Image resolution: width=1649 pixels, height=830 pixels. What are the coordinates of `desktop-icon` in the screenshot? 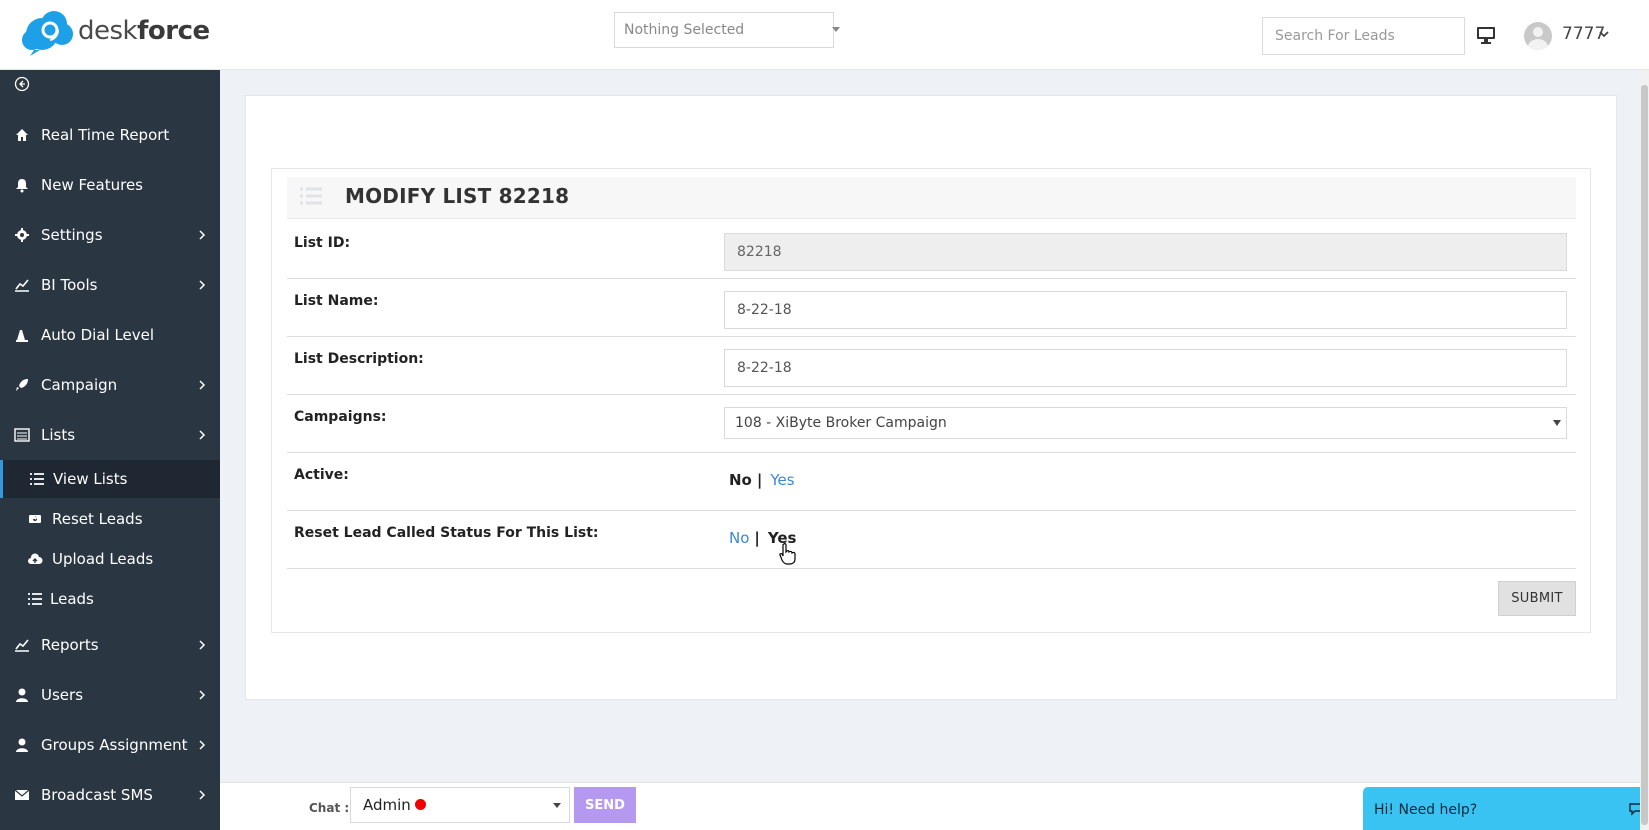 It's located at (1486, 35).